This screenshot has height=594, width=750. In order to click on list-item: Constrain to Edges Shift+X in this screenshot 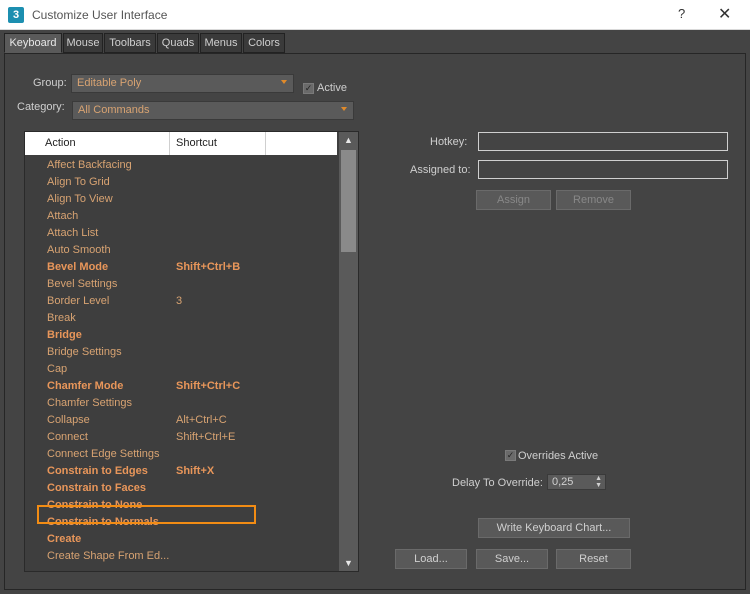, I will do `click(181, 471)`.